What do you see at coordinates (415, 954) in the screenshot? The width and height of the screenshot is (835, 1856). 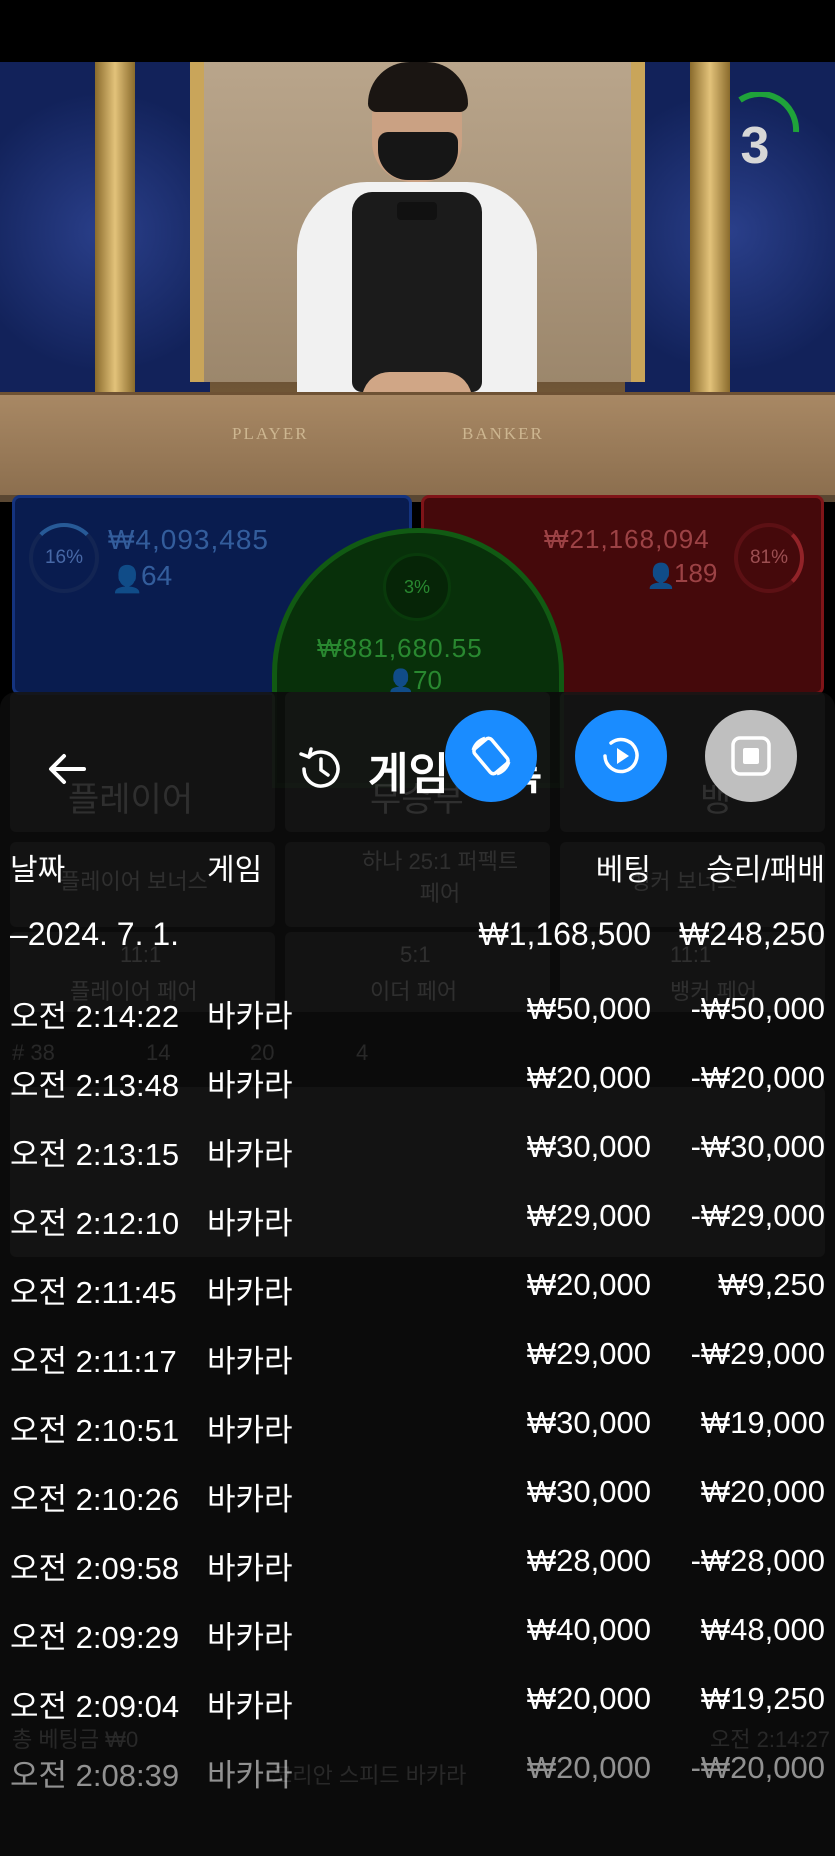 I see `ghost-pair-odds: 5:1` at bounding box center [415, 954].